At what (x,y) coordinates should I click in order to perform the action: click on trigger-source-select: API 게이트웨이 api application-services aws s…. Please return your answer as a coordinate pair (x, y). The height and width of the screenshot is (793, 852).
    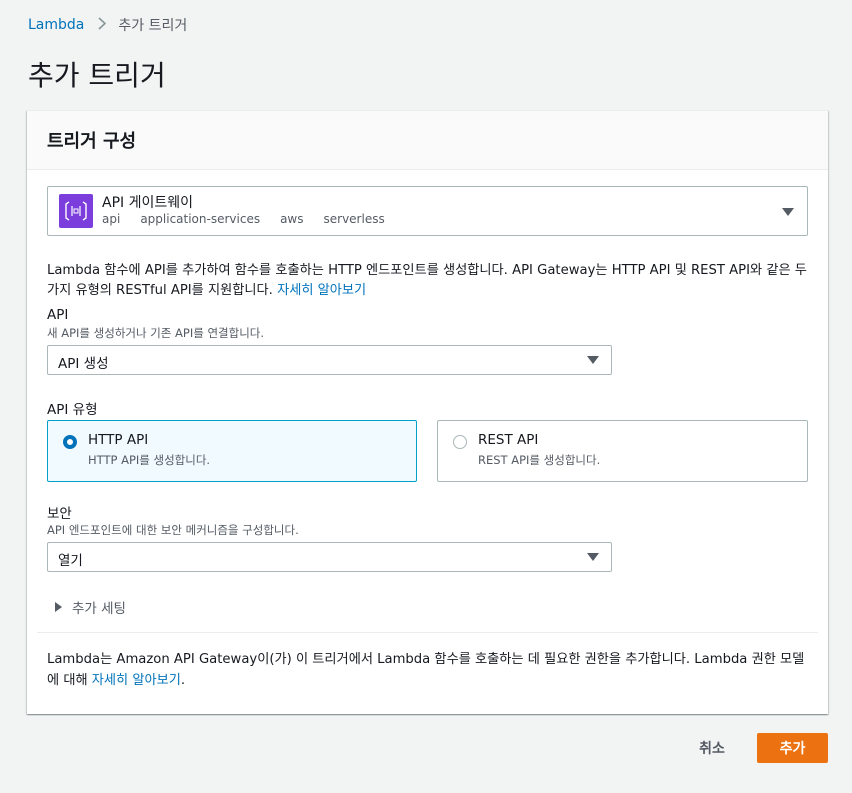
    Looking at the image, I should click on (427, 211).